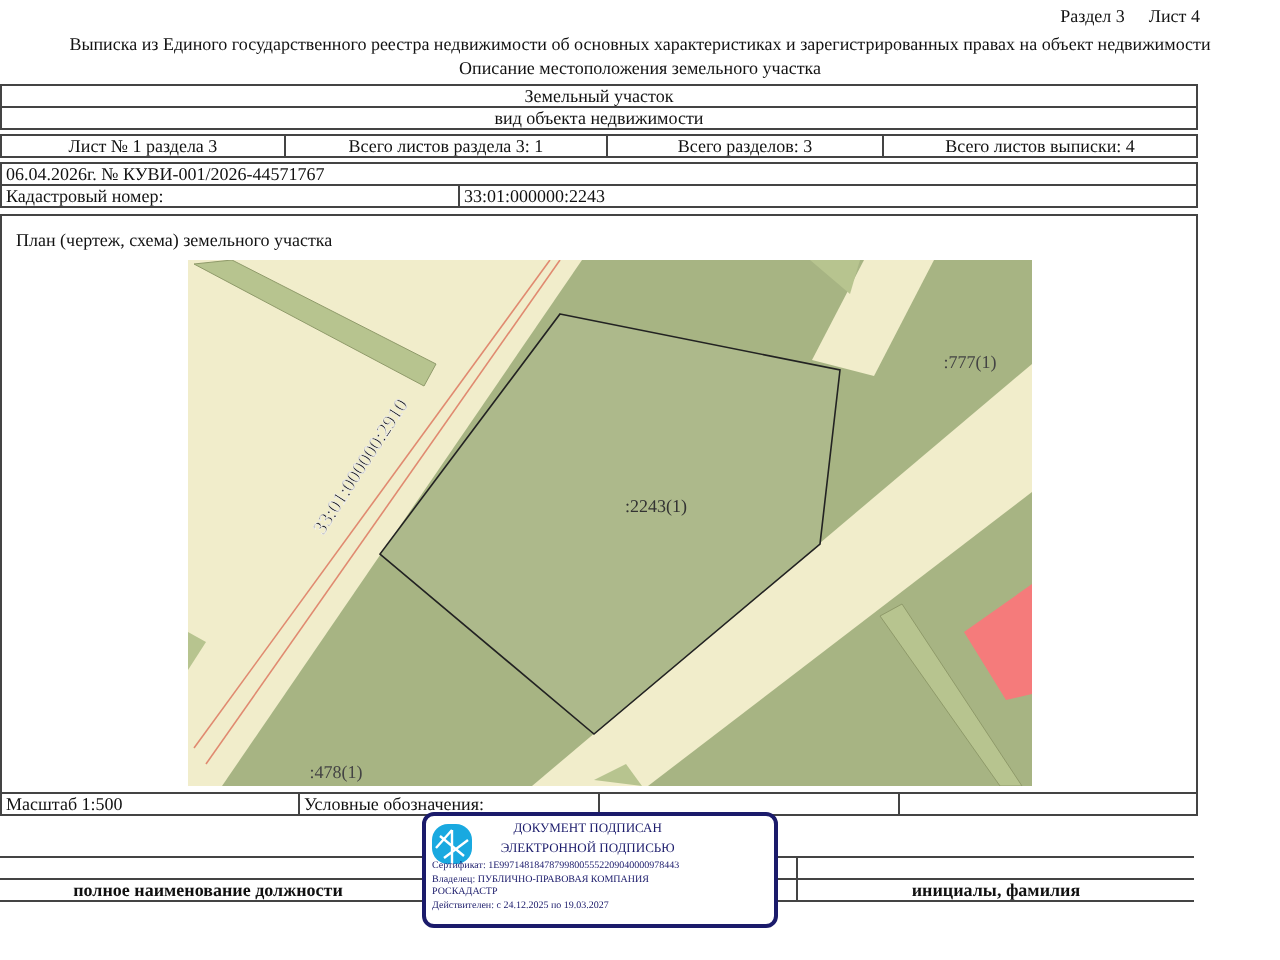 The height and width of the screenshot is (960, 1280). What do you see at coordinates (1174, 18) in the screenshot?
I see `sheet-number: Лист 4` at bounding box center [1174, 18].